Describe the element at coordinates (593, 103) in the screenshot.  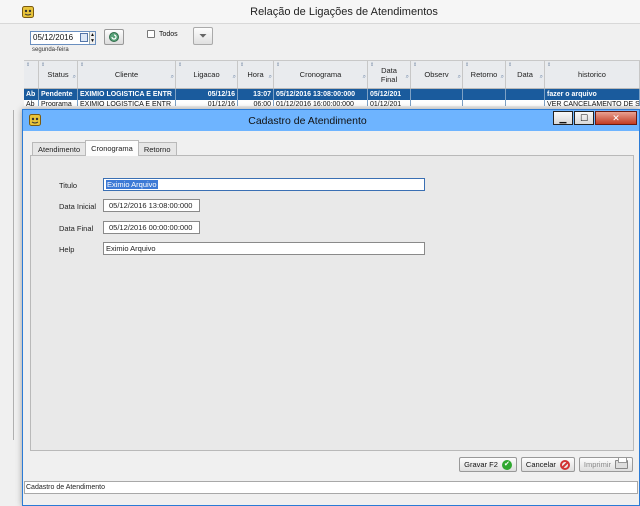
I see `cell-historico: VER CANCELAMENTO DE SE` at that location.